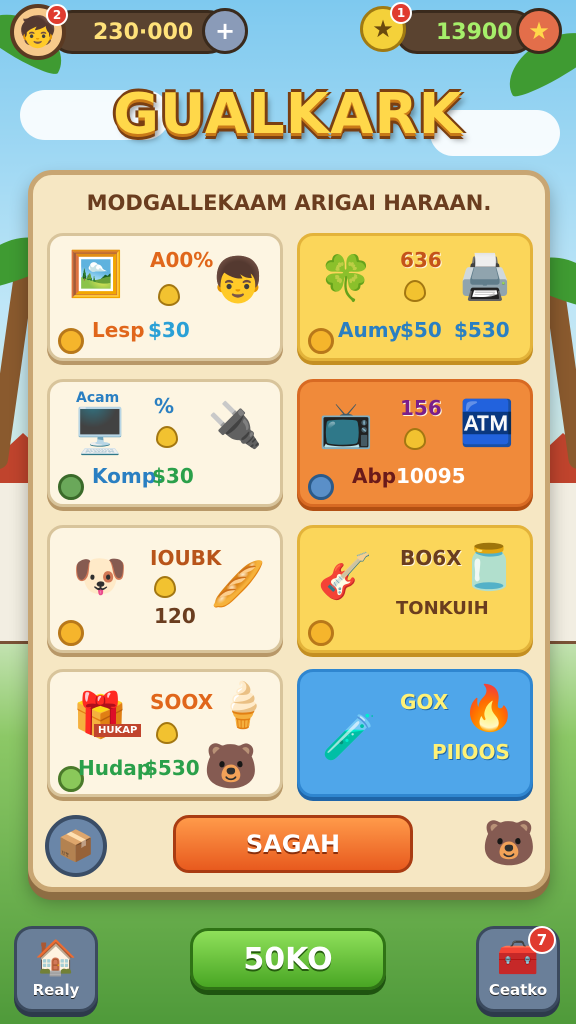 The height and width of the screenshot is (1024, 576). I want to click on bear-icon: 🐻, so click(509, 843).